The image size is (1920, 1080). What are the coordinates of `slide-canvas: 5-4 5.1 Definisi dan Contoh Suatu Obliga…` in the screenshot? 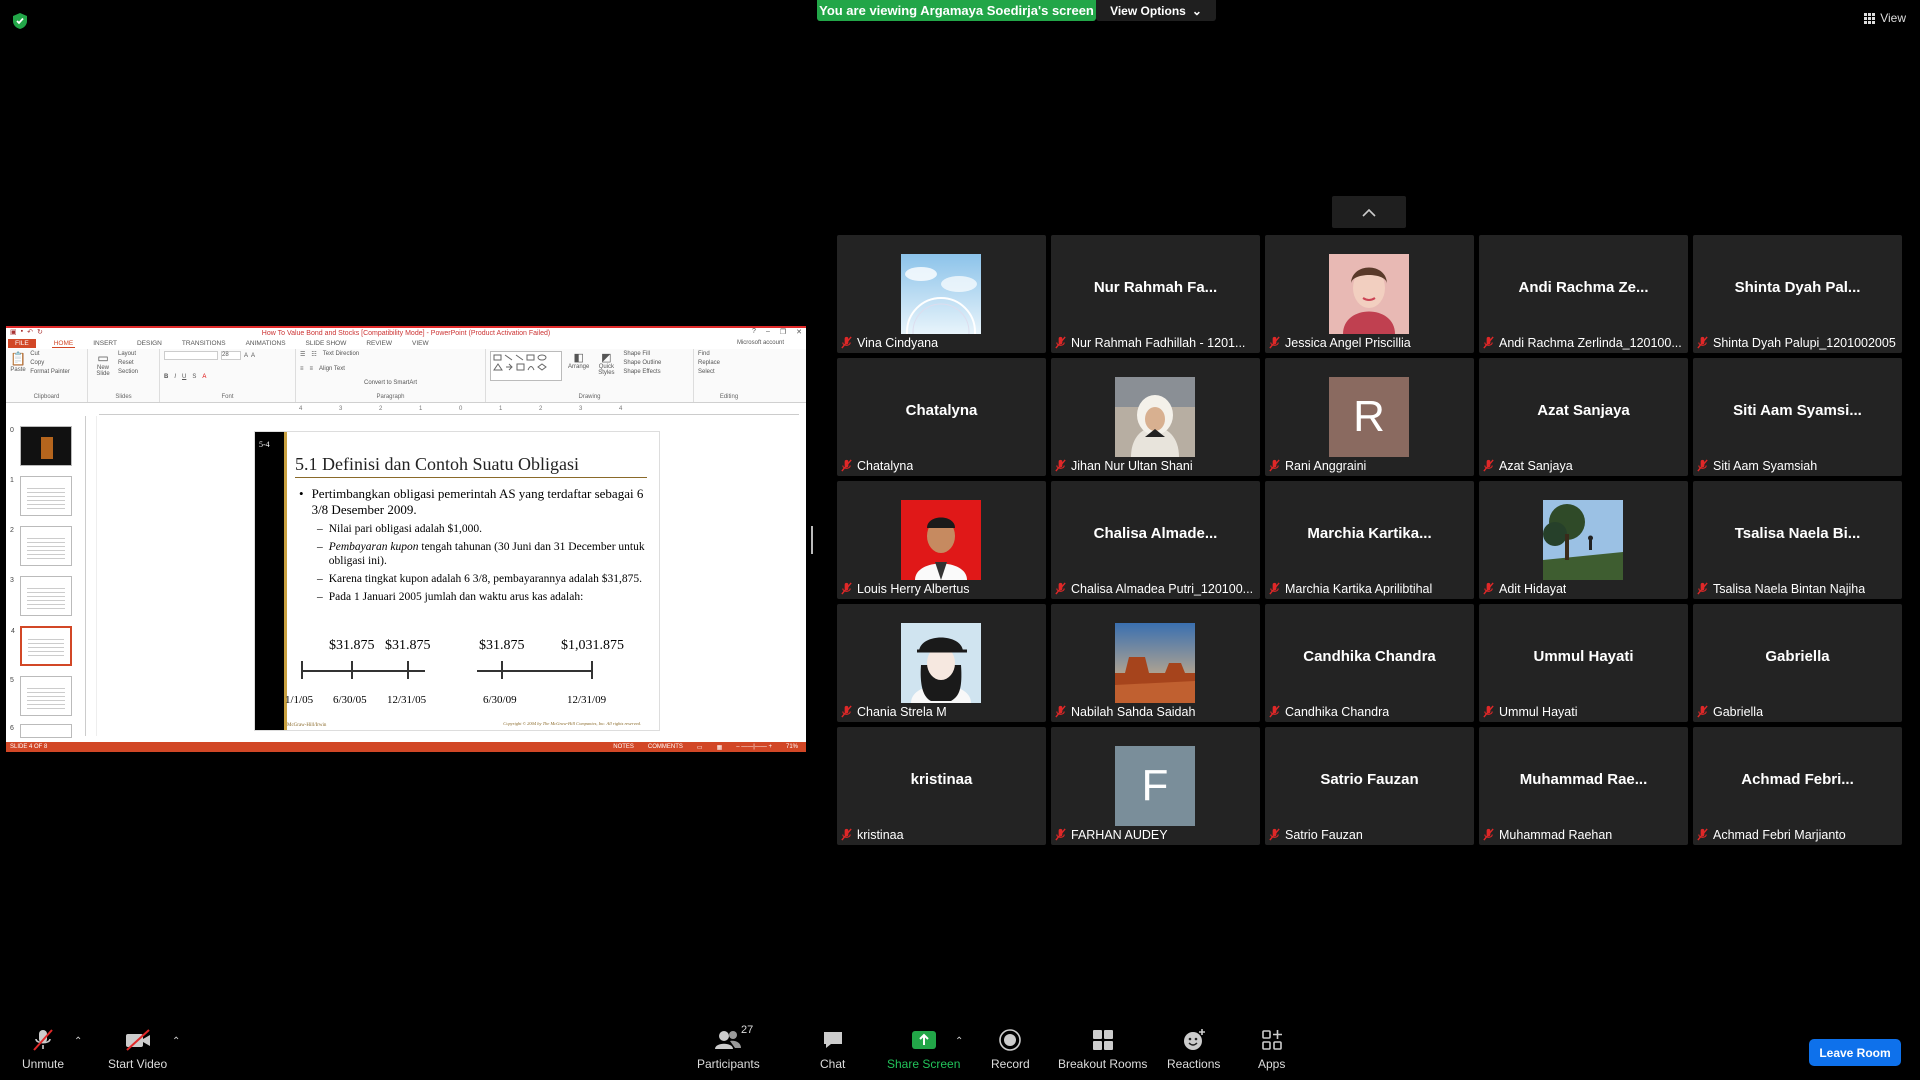 It's located at (457, 581).